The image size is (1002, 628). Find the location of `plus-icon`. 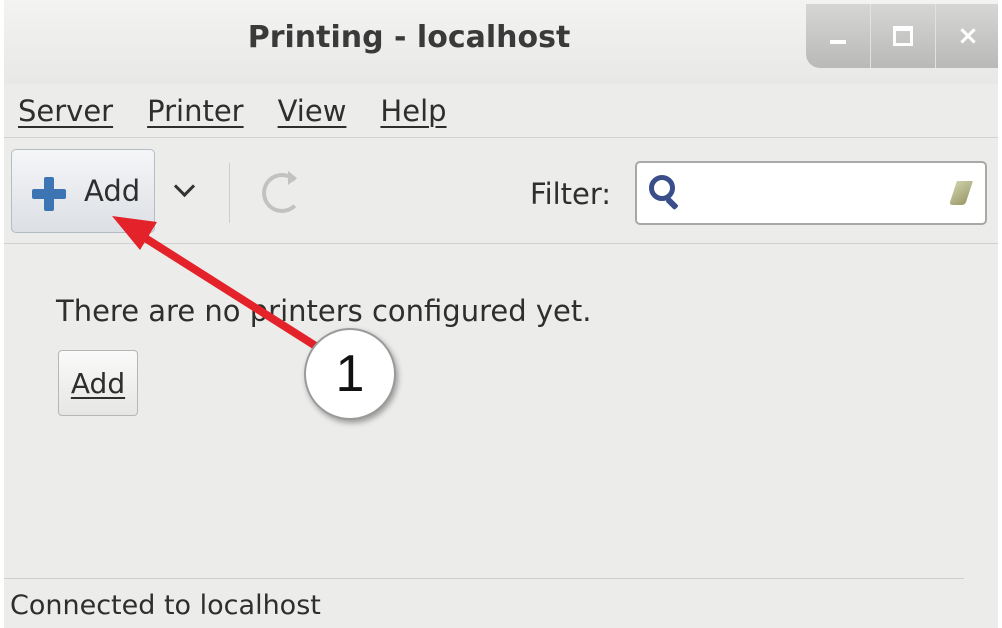

plus-icon is located at coordinates (49, 194).